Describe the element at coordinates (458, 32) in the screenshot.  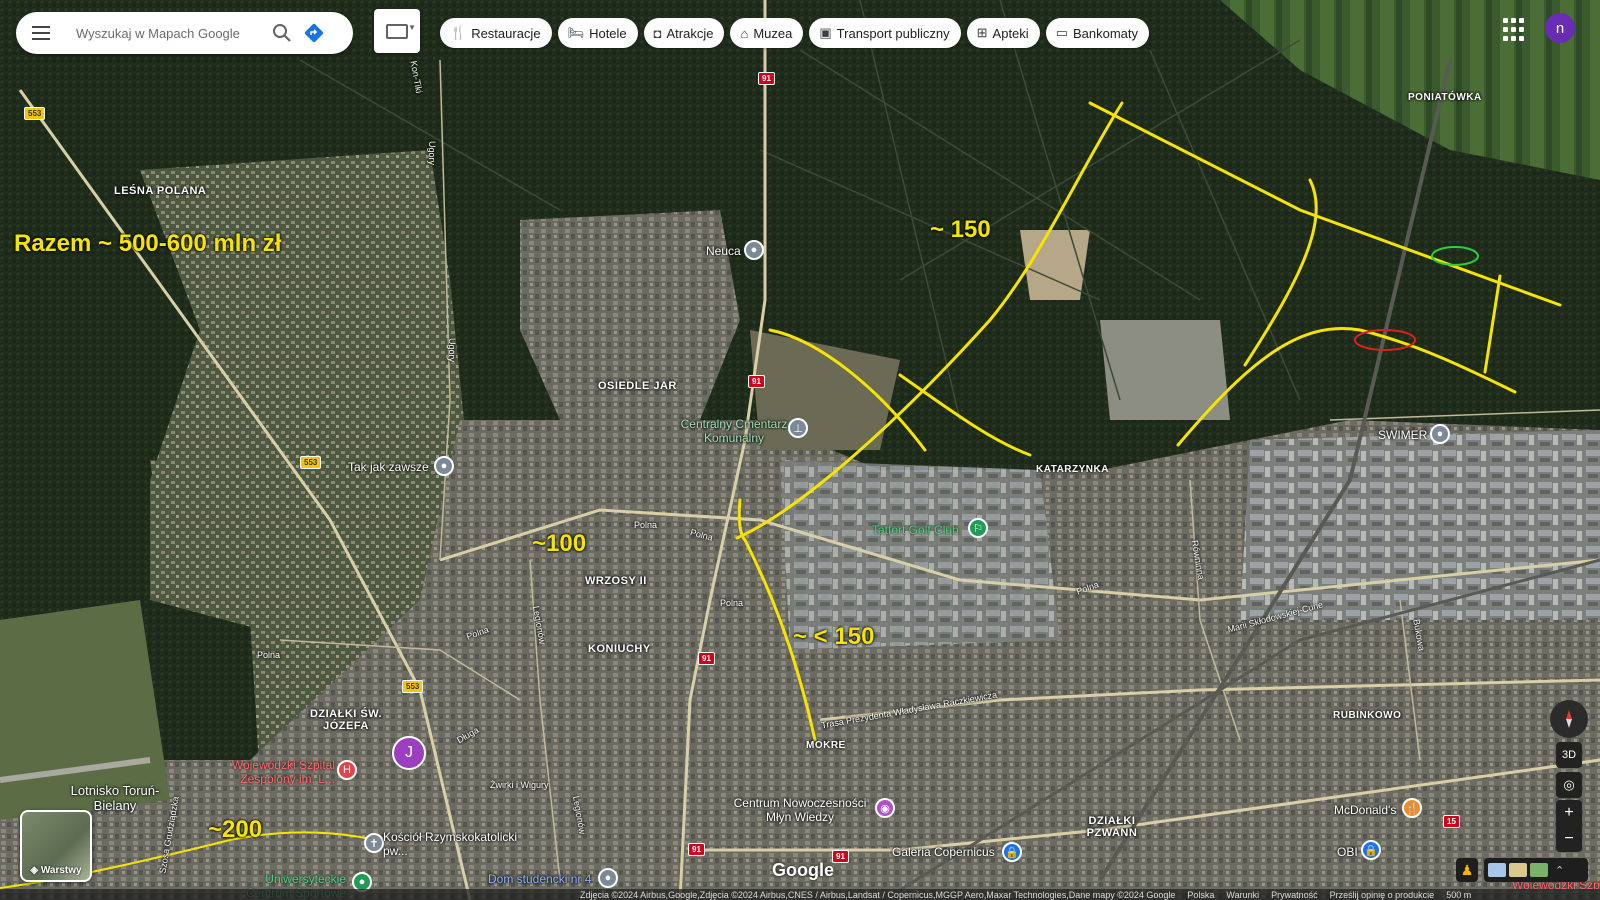
I see `fork-knife-icon: 🍴` at that location.